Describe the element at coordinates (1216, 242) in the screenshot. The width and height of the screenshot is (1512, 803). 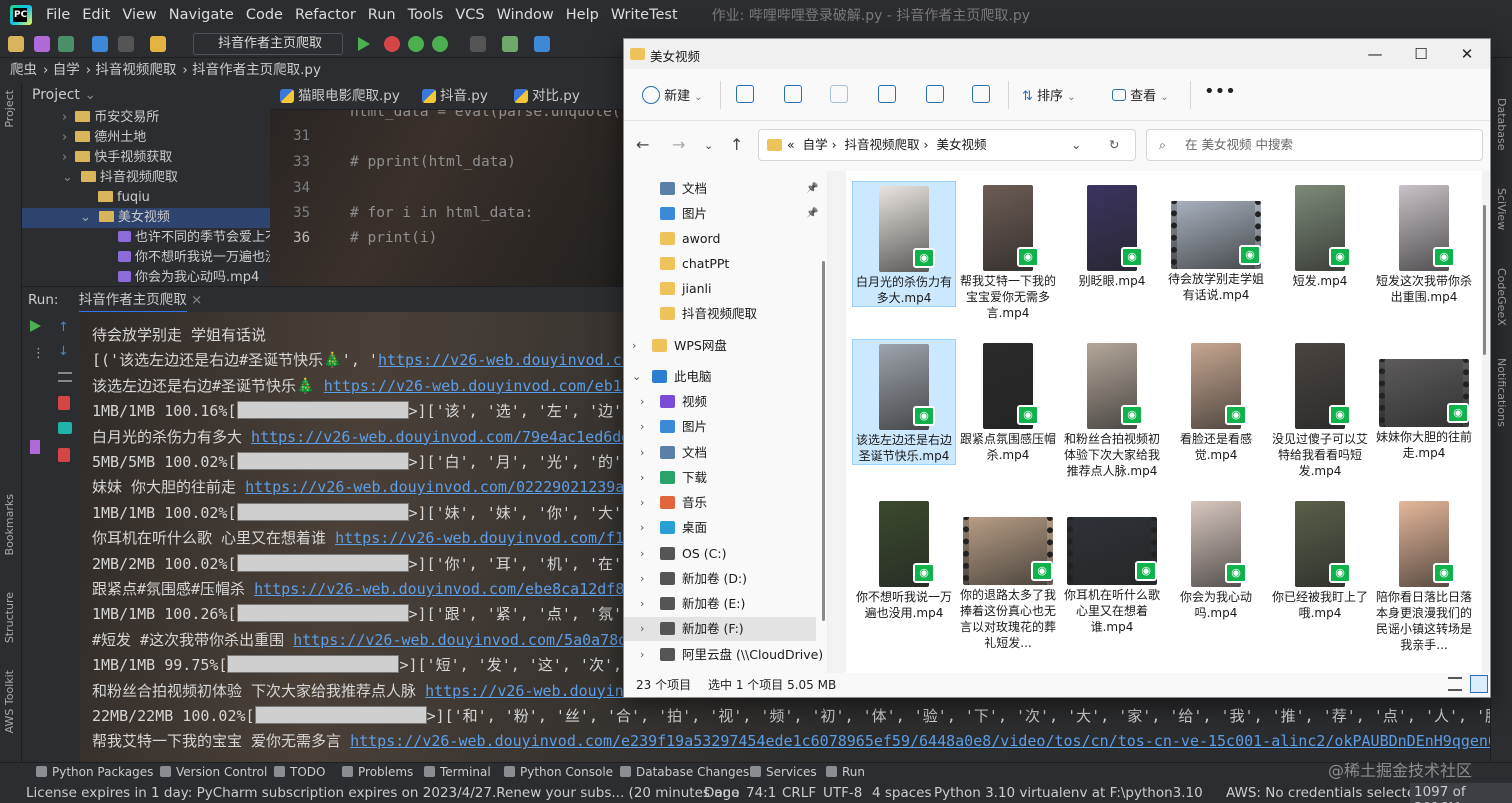
I see `file-item: ◉ 待会放学别走学姐有话说.mp4` at that location.